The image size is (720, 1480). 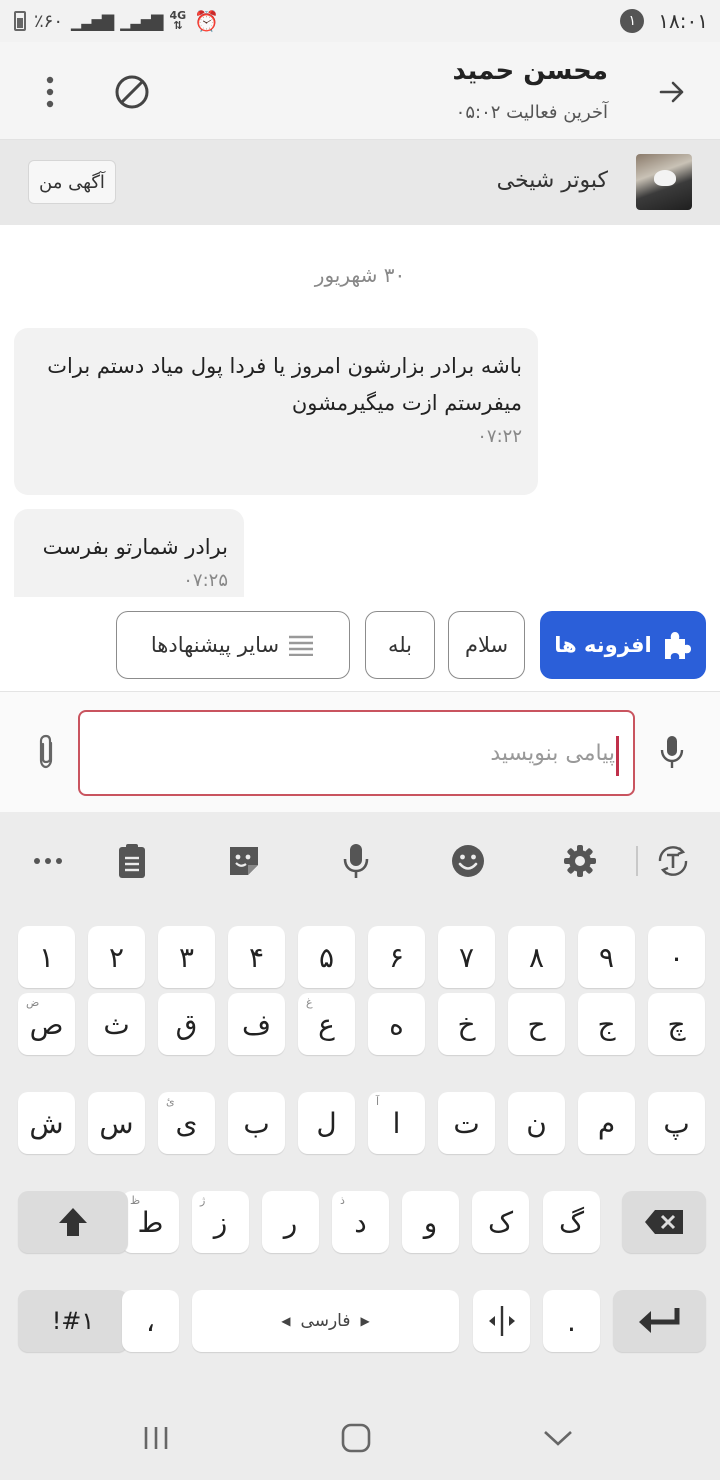 I want to click on key-label: و, so click(x=430, y=1222).